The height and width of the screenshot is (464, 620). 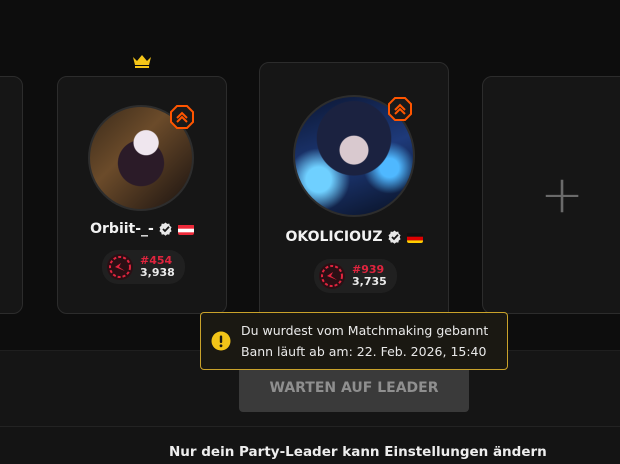 I want to click on warning-icon, so click(x=221, y=341).